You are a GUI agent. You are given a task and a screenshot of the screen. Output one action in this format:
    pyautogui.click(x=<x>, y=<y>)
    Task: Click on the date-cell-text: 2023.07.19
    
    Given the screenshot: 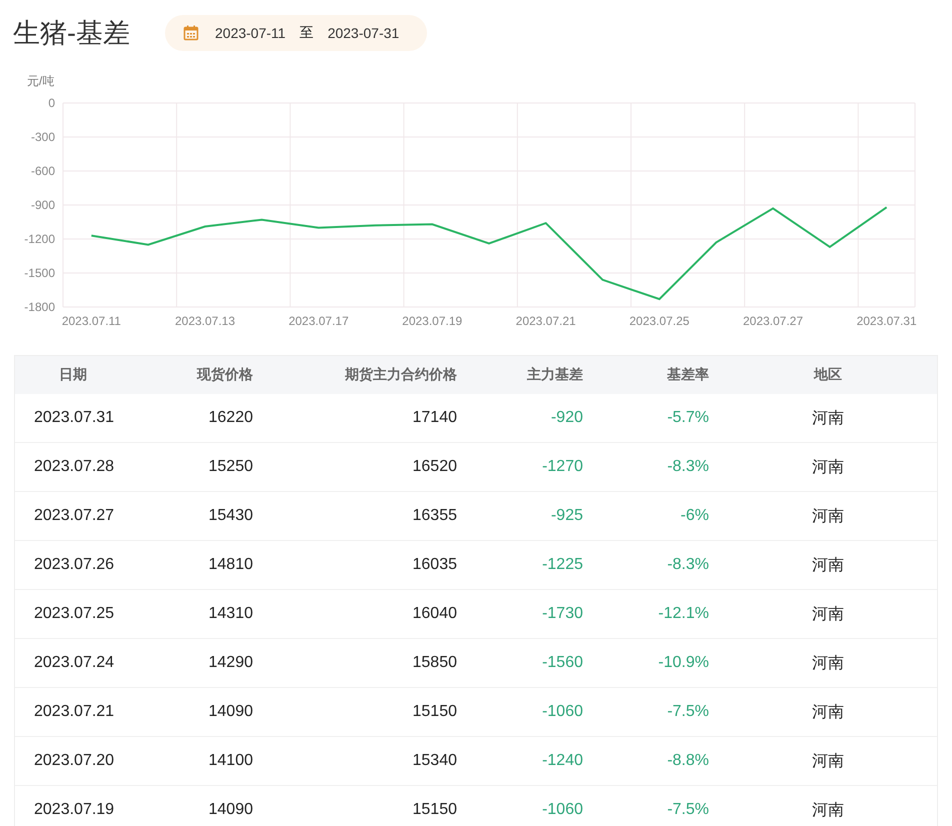 What is the action you would take?
    pyautogui.click(x=74, y=810)
    